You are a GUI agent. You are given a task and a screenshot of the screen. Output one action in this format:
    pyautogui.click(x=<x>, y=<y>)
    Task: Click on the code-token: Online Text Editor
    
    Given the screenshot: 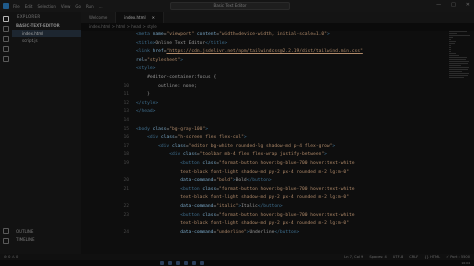 What is the action you would take?
    pyautogui.click(x=180, y=43)
    